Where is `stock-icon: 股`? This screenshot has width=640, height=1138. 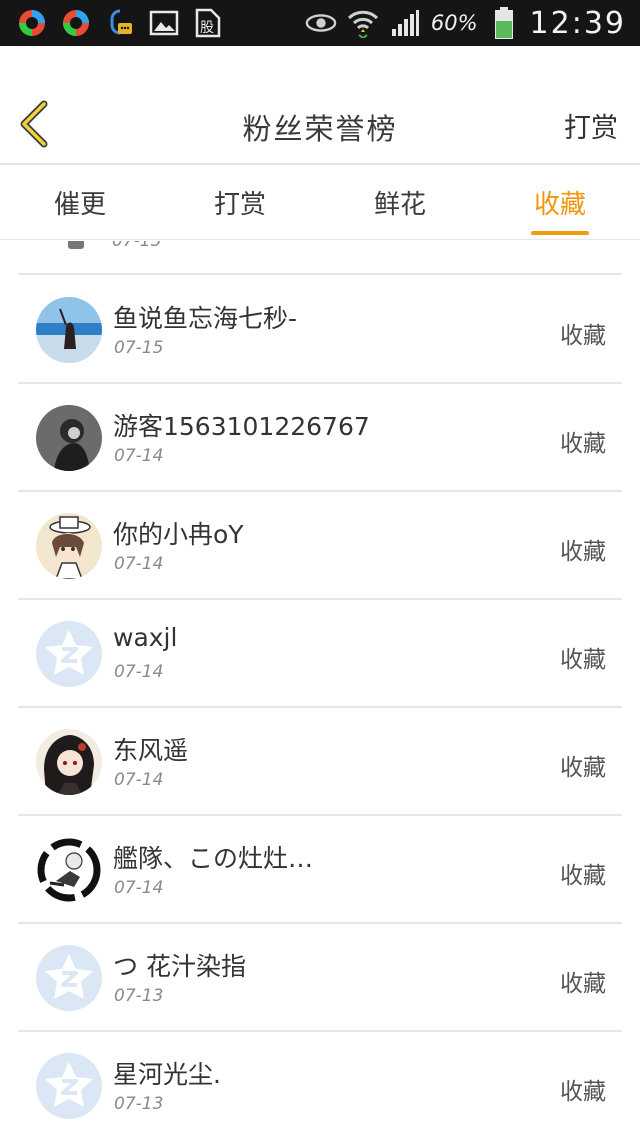
stock-icon: 股 is located at coordinates (208, 23).